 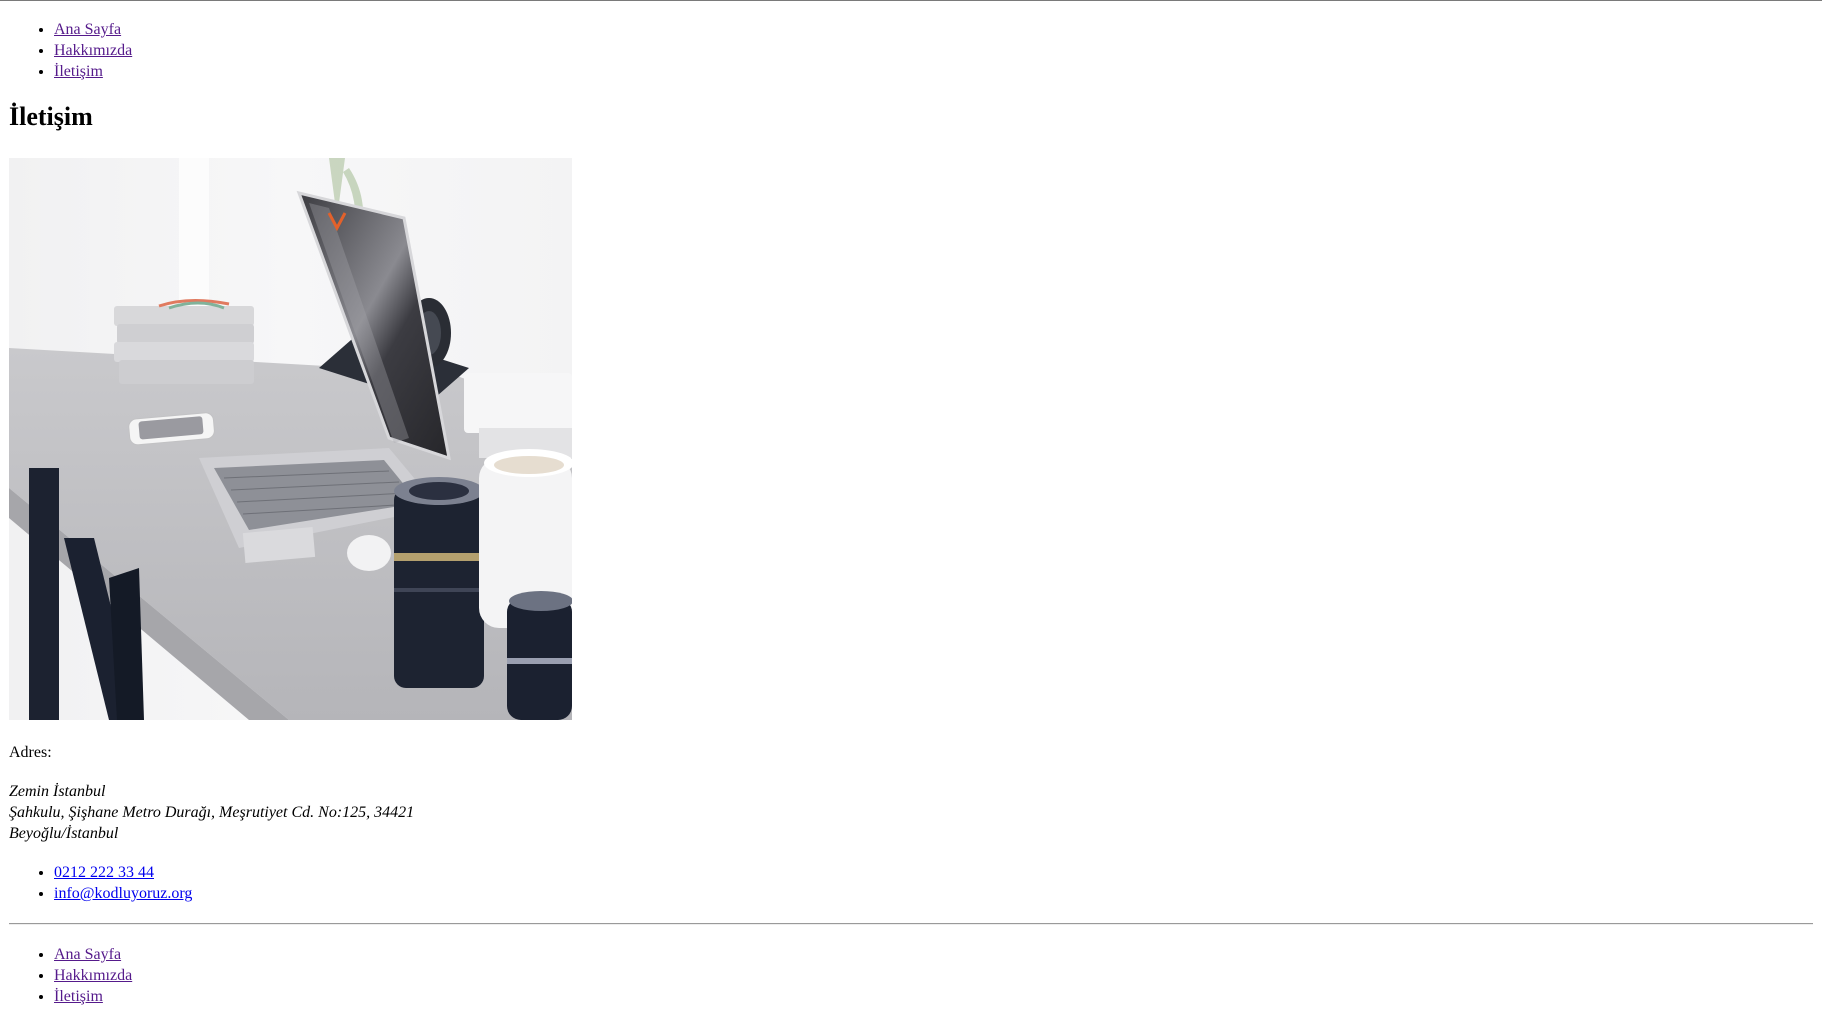 I want to click on nav-item-contact: İletişim, so click(x=93, y=71).